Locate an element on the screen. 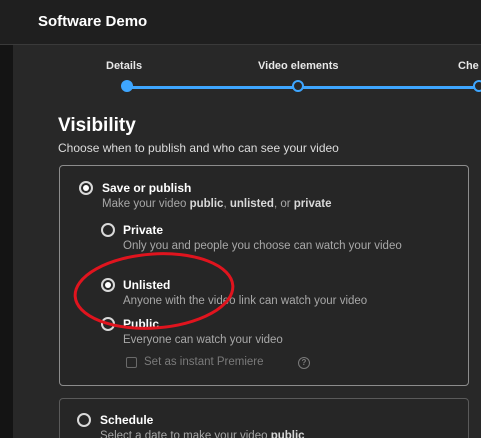  step-checks-dot is located at coordinates (477, 86).